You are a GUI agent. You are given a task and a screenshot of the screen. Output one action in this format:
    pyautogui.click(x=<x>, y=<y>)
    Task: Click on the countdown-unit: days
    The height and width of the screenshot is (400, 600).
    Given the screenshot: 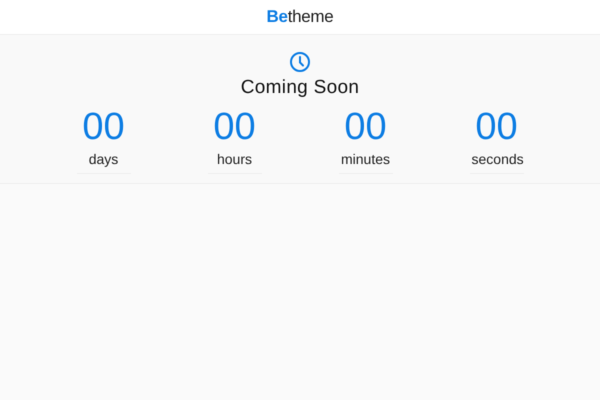 What is the action you would take?
    pyautogui.click(x=103, y=161)
    